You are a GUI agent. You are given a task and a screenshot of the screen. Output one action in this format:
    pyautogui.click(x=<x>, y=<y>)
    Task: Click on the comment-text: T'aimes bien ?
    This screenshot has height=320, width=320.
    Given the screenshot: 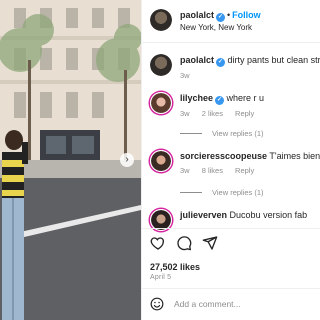 What is the action you would take?
    pyautogui.click(x=294, y=156)
    